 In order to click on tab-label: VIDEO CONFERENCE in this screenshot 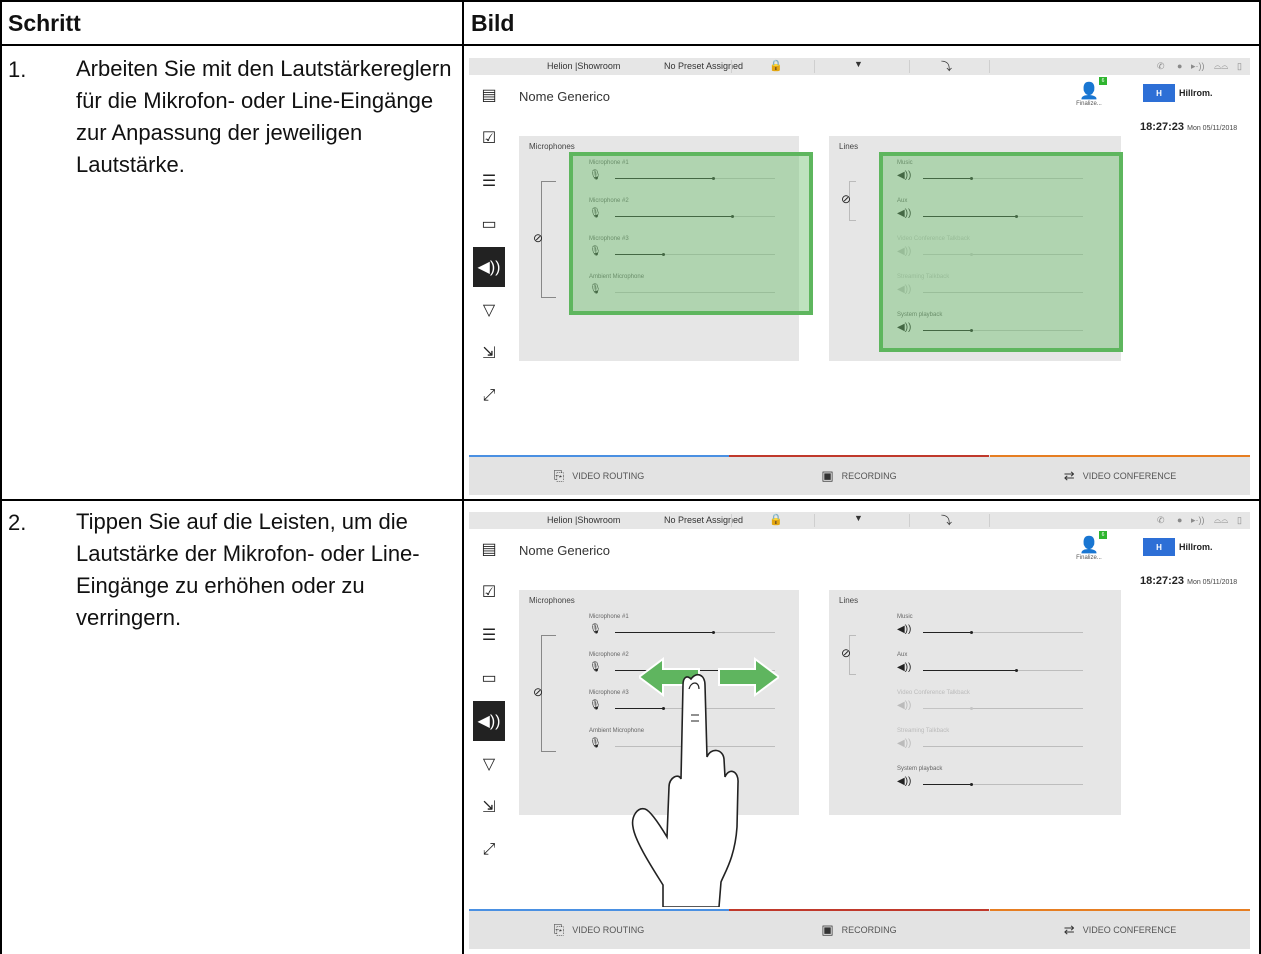, I will do `click(1129, 930)`.